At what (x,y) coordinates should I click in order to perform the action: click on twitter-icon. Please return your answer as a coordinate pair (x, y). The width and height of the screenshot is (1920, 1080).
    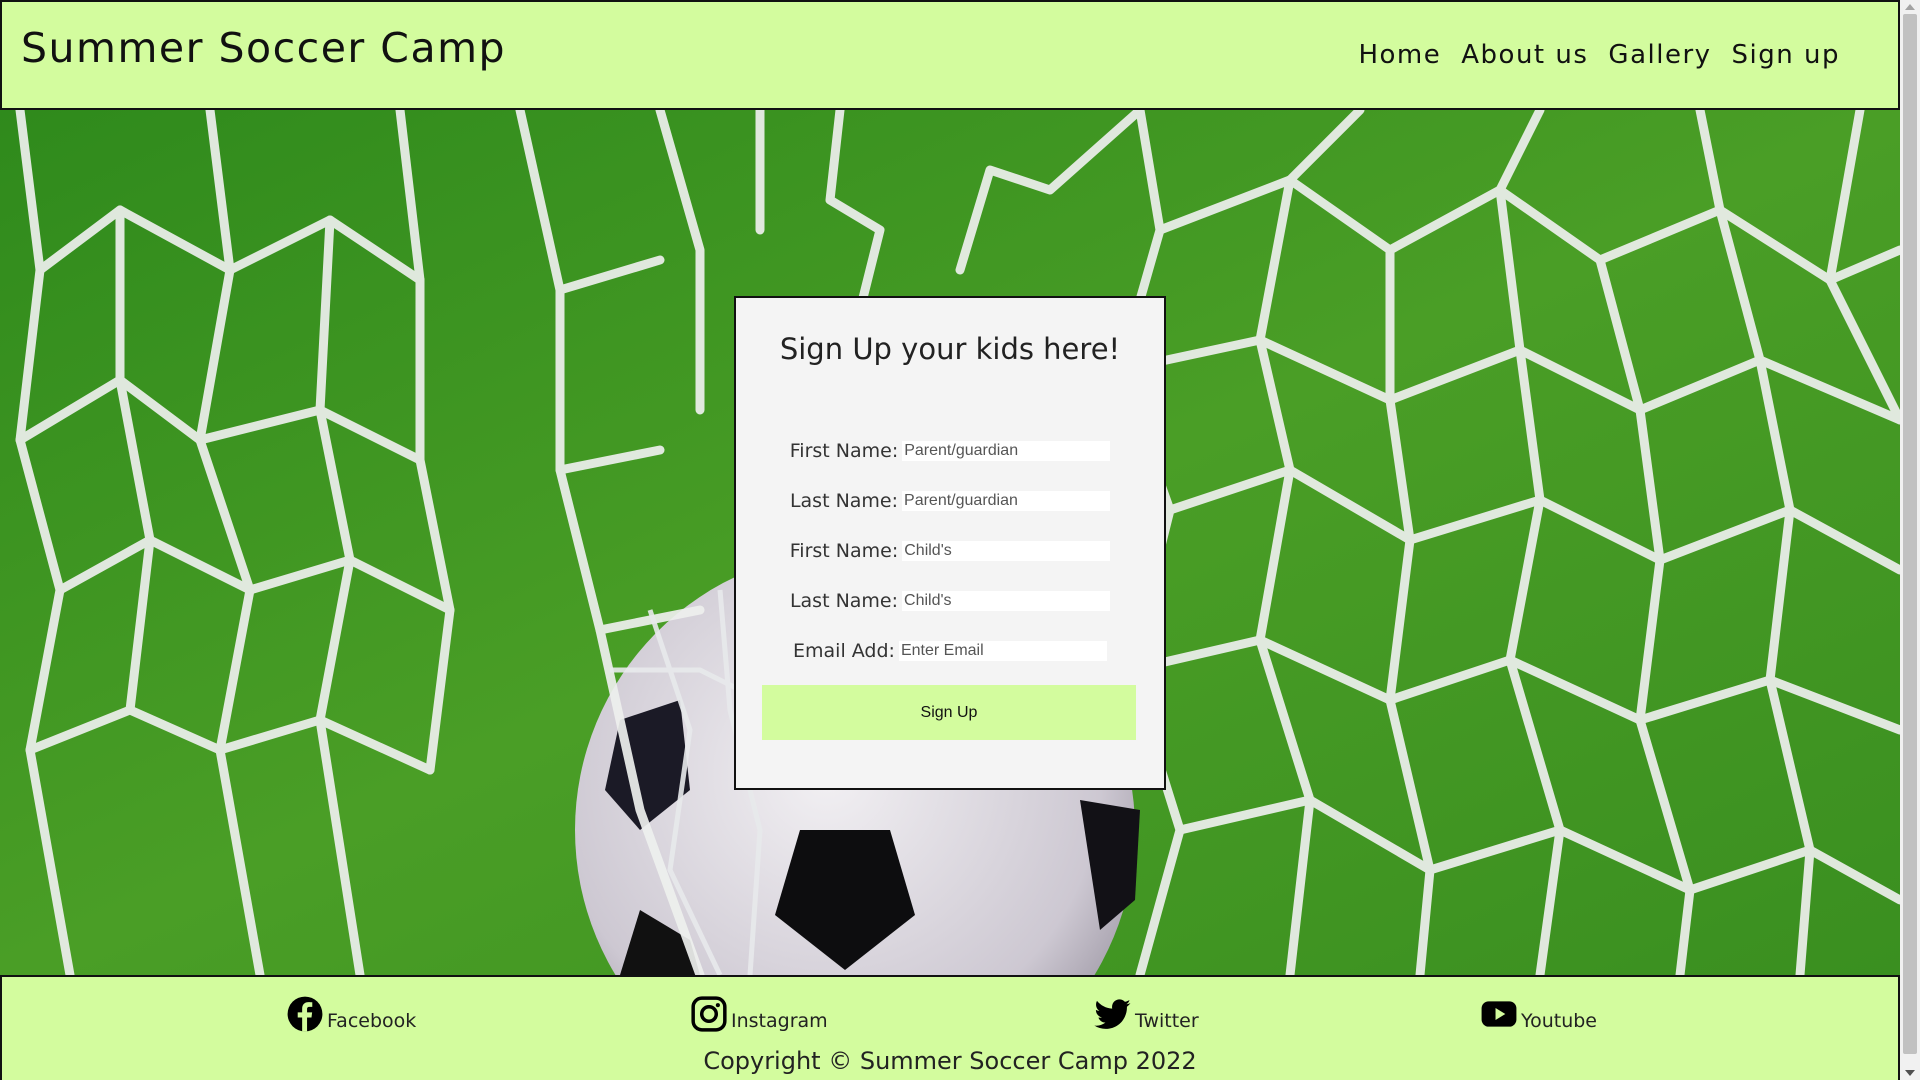
    Looking at the image, I should click on (1112, 1014).